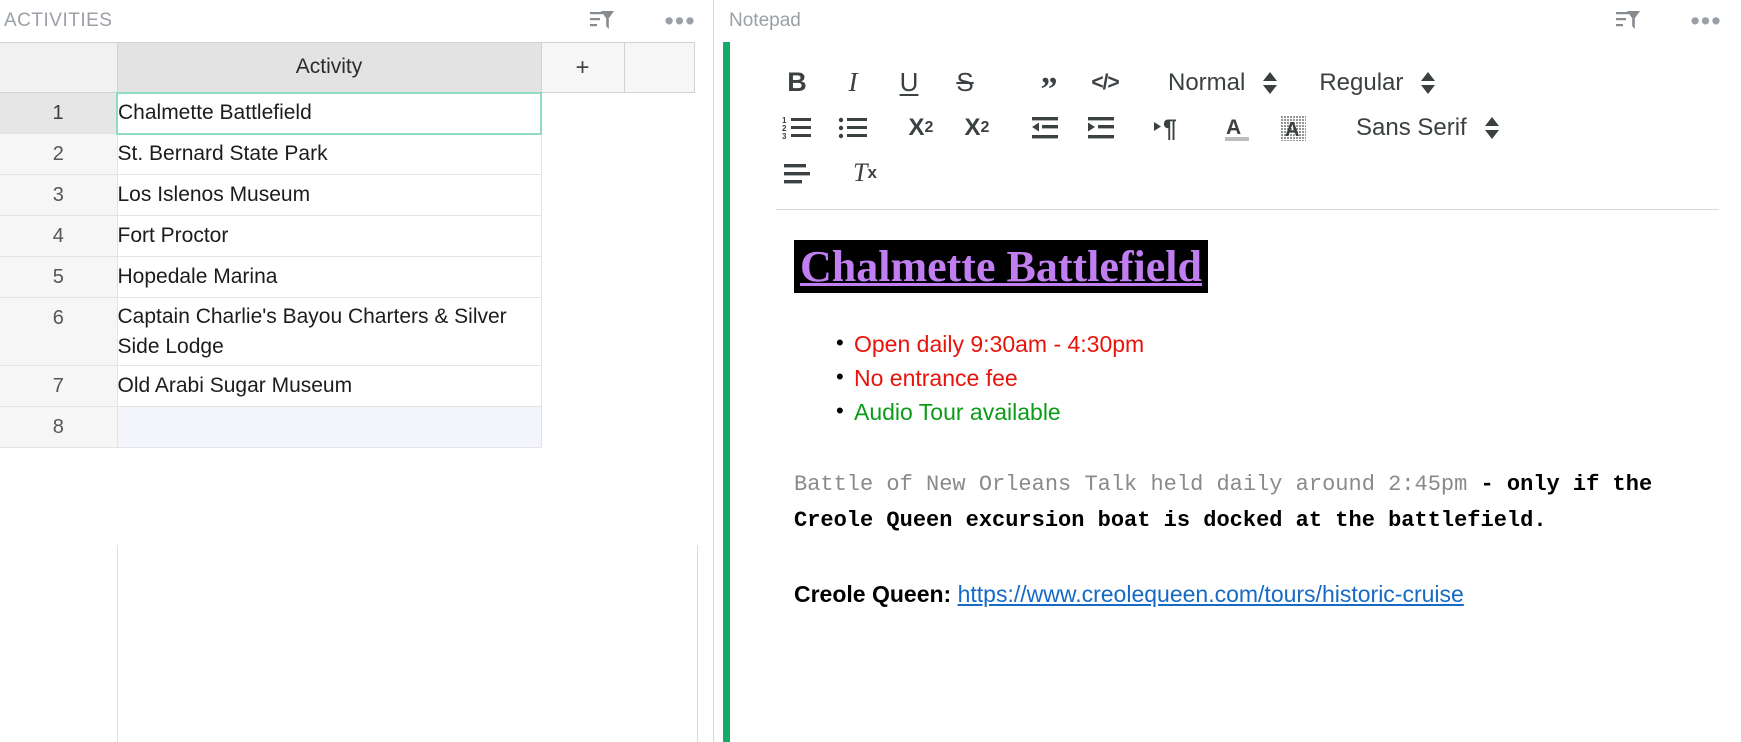  Describe the element at coordinates (349, 643) in the screenshot. I see `grid-empty-area` at that location.